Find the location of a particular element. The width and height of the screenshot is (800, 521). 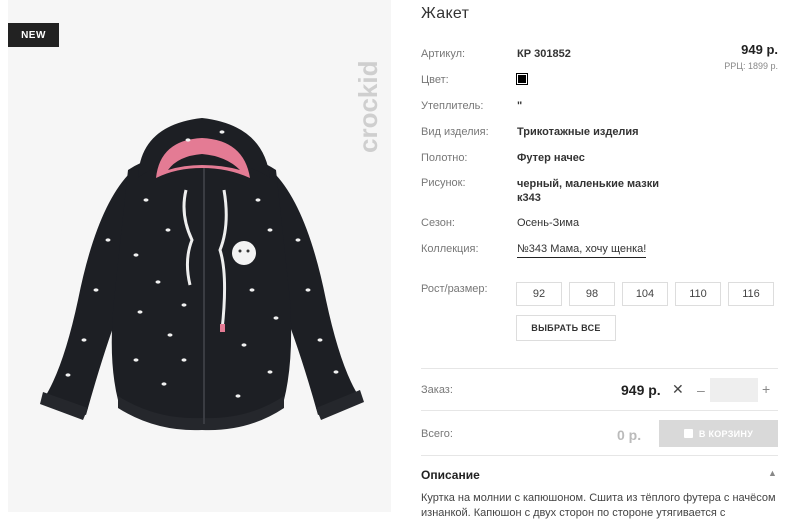

order-price: 949 р. is located at coordinates (641, 390).